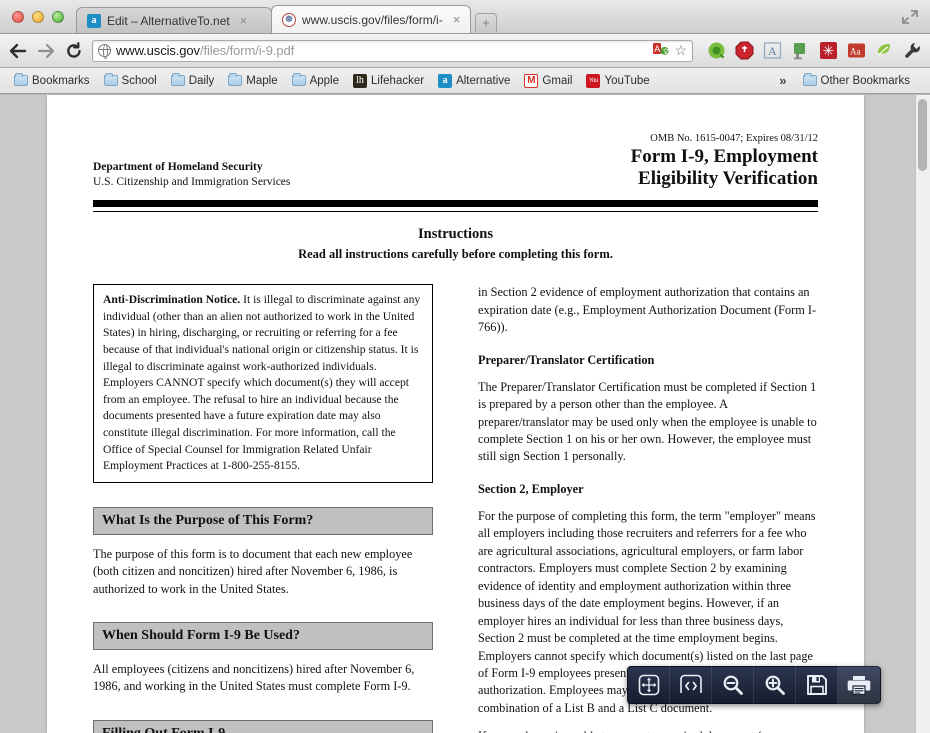 The width and height of the screenshot is (930, 733). I want to click on bookmark-apple: Apple, so click(315, 81).